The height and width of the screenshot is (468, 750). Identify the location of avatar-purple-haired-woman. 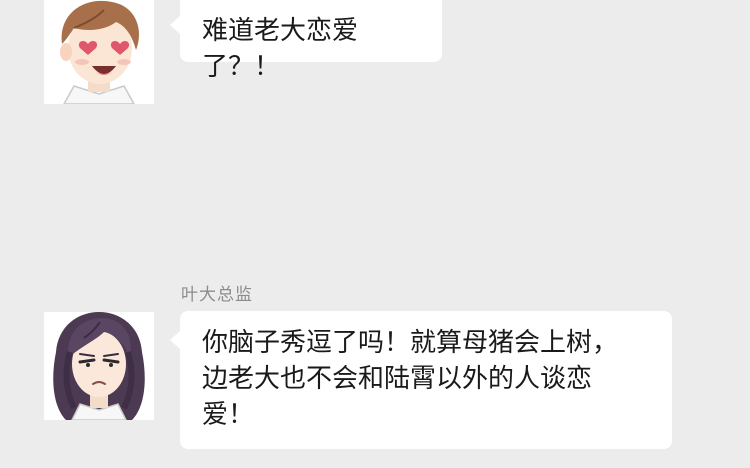
(99, 366).